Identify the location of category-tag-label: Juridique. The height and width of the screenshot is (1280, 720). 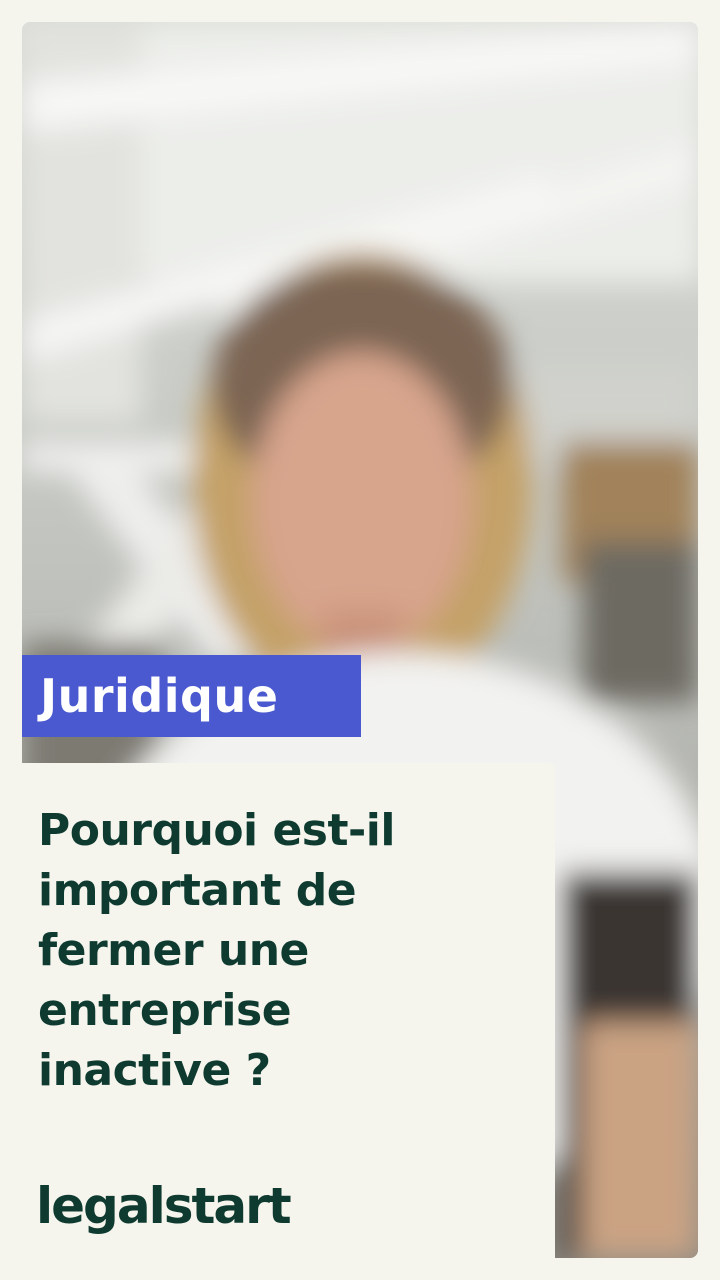
(159, 696).